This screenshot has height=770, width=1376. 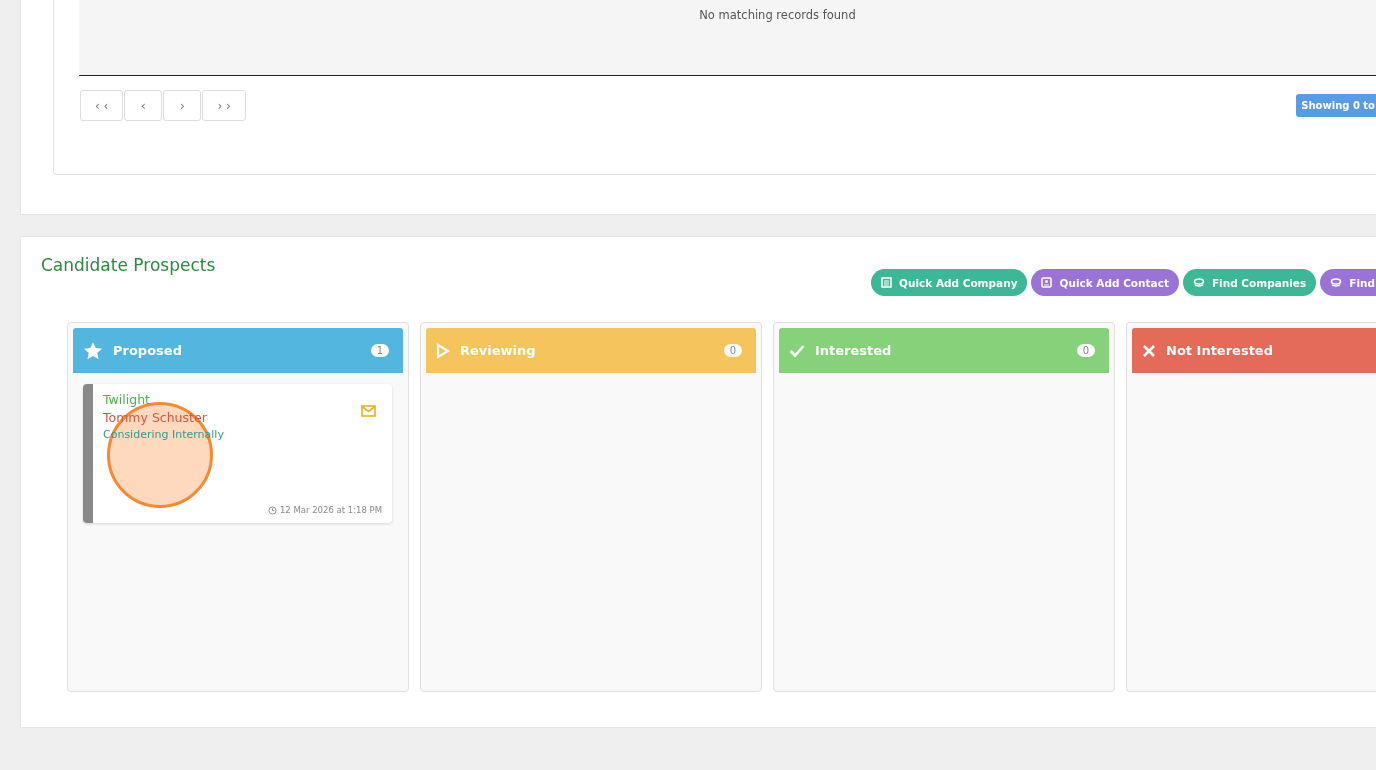 I want to click on count-badge: 1, so click(x=379, y=350).